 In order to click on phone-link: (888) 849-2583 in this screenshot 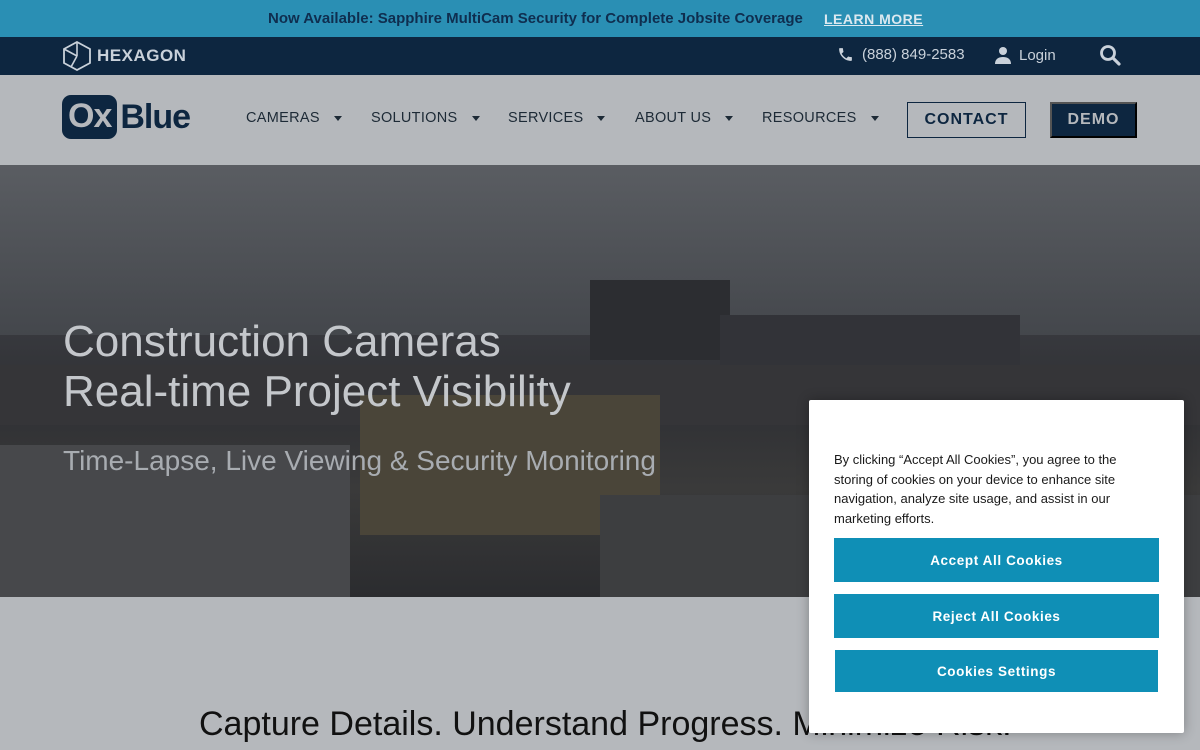, I will do `click(901, 54)`.